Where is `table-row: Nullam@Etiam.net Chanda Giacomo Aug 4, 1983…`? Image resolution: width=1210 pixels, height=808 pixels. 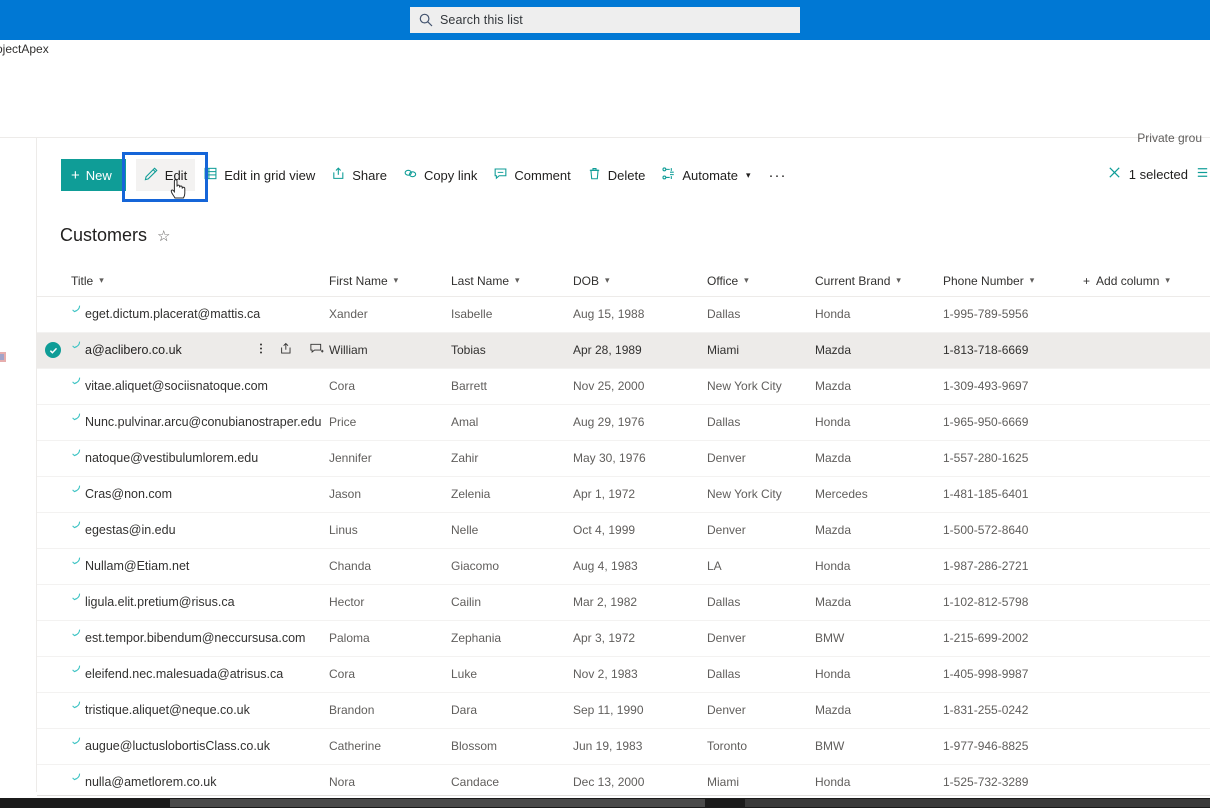 table-row: Nullam@Etiam.net Chanda Giacomo Aug 4, 1983… is located at coordinates (623, 566).